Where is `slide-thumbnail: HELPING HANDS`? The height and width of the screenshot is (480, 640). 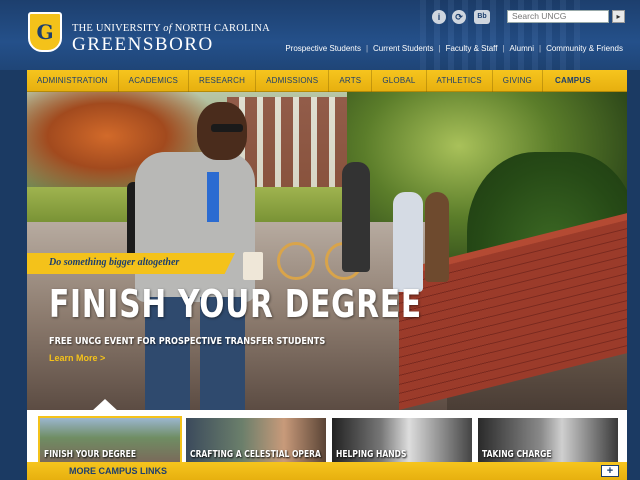 slide-thumbnail: HELPING HANDS is located at coordinates (402, 440).